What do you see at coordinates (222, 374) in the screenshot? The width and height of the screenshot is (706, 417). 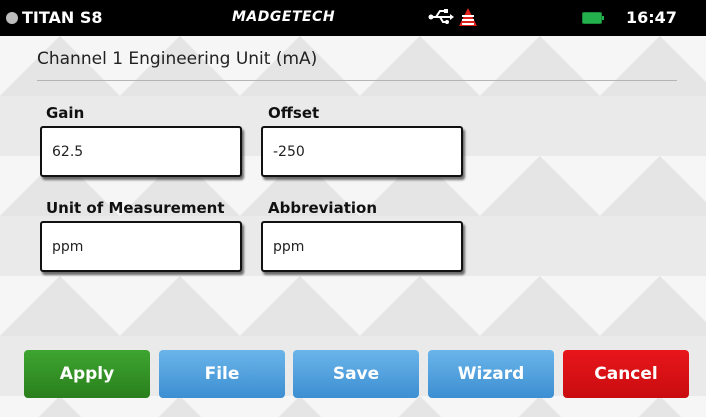 I see `file-button: File` at bounding box center [222, 374].